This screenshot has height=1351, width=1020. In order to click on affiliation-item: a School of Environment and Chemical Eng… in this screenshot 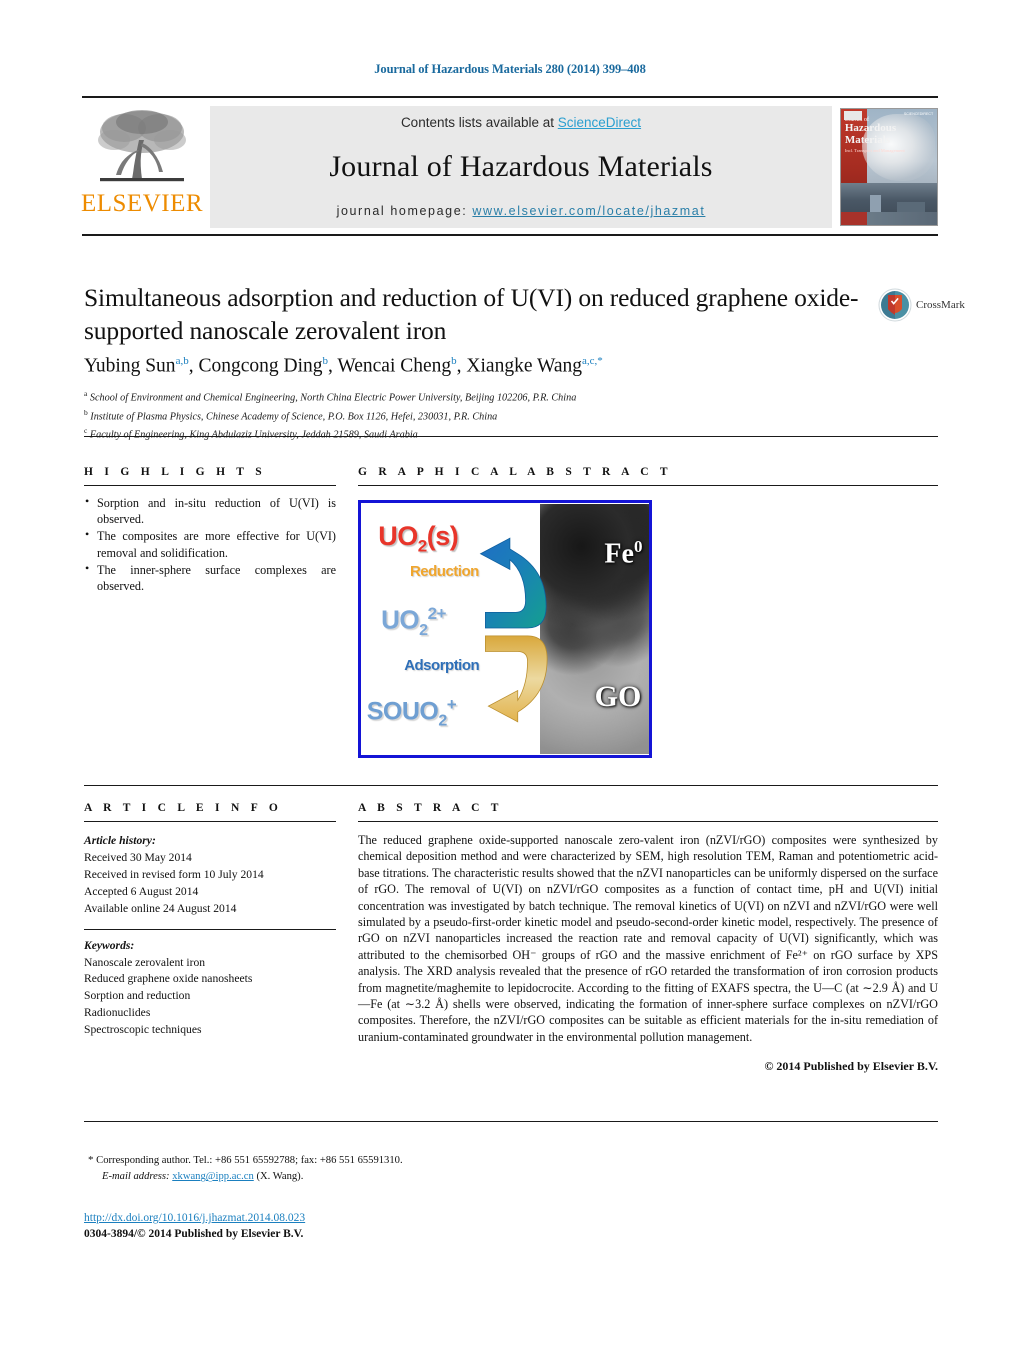, I will do `click(330, 396)`.